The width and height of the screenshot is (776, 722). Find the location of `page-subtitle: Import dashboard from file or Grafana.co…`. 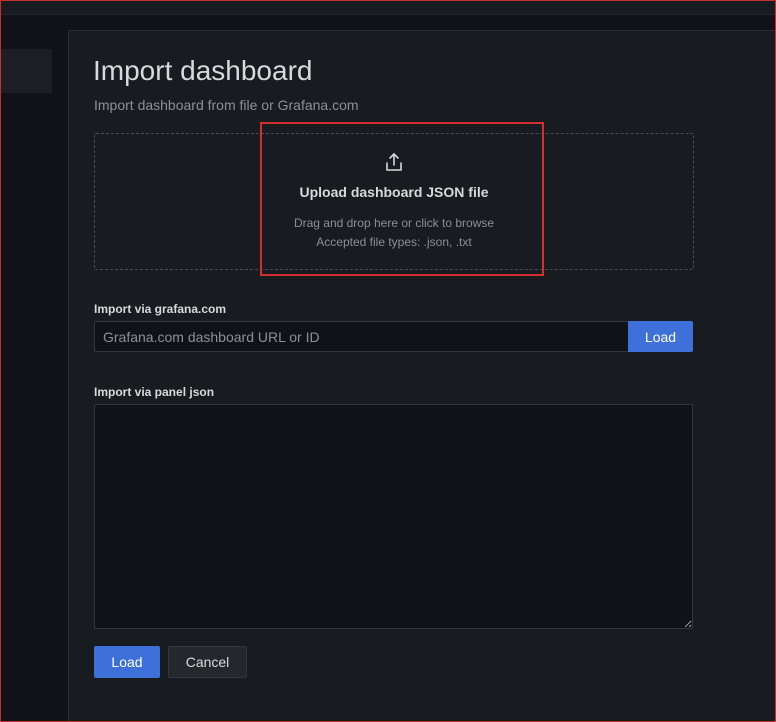

page-subtitle: Import dashboard from file or Grafana.co… is located at coordinates (226, 105).